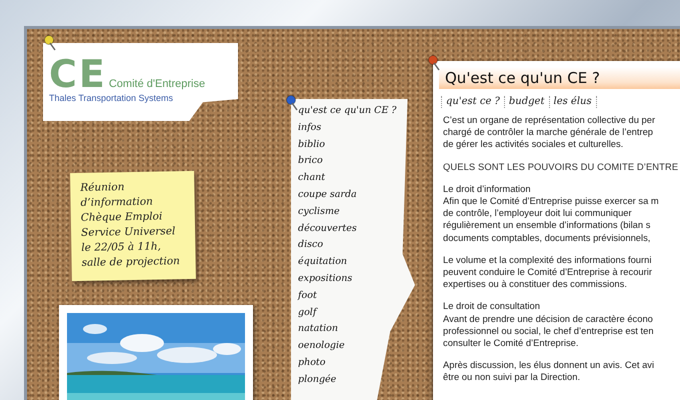 Image resolution: width=680 pixels, height=400 pixels. What do you see at coordinates (356, 313) in the screenshot?
I see `menu-link: golf` at bounding box center [356, 313].